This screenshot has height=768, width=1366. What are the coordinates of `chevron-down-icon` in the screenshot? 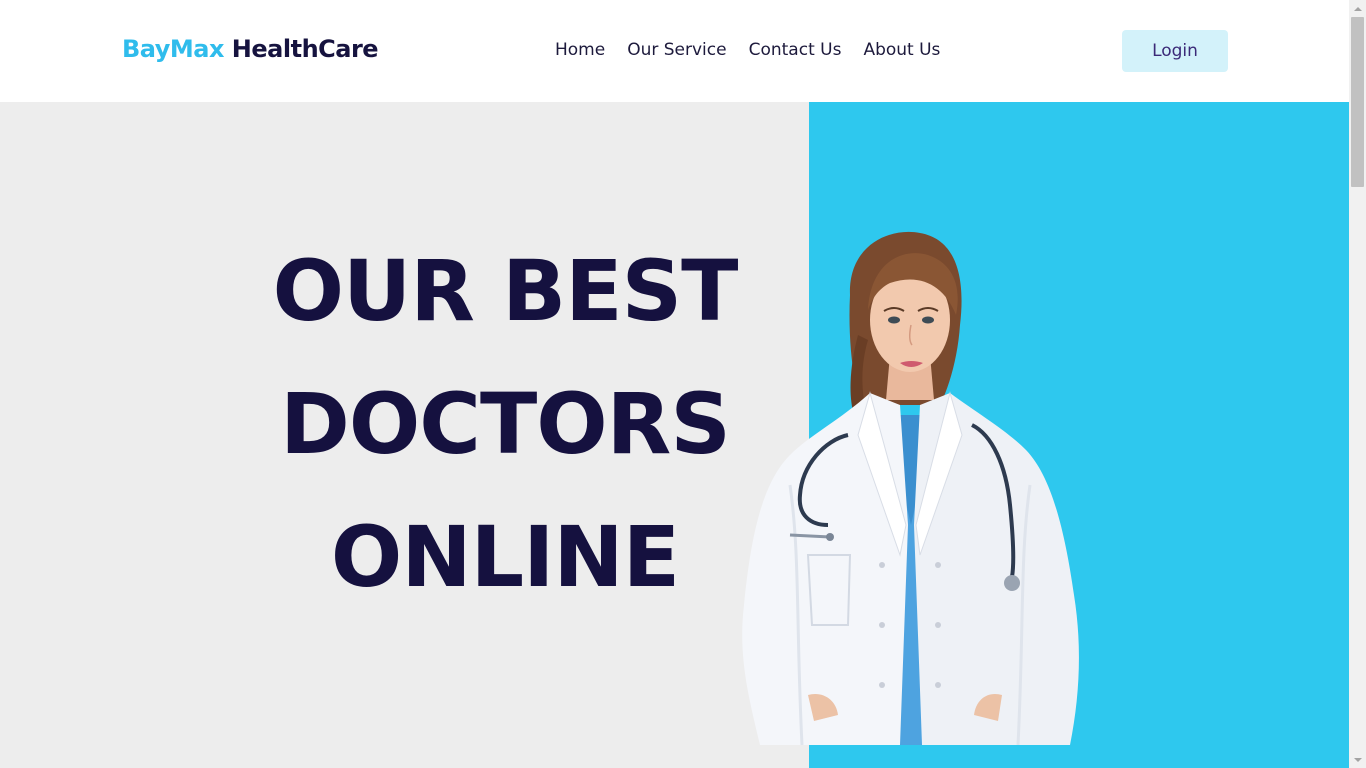 It's located at (1357, 759).